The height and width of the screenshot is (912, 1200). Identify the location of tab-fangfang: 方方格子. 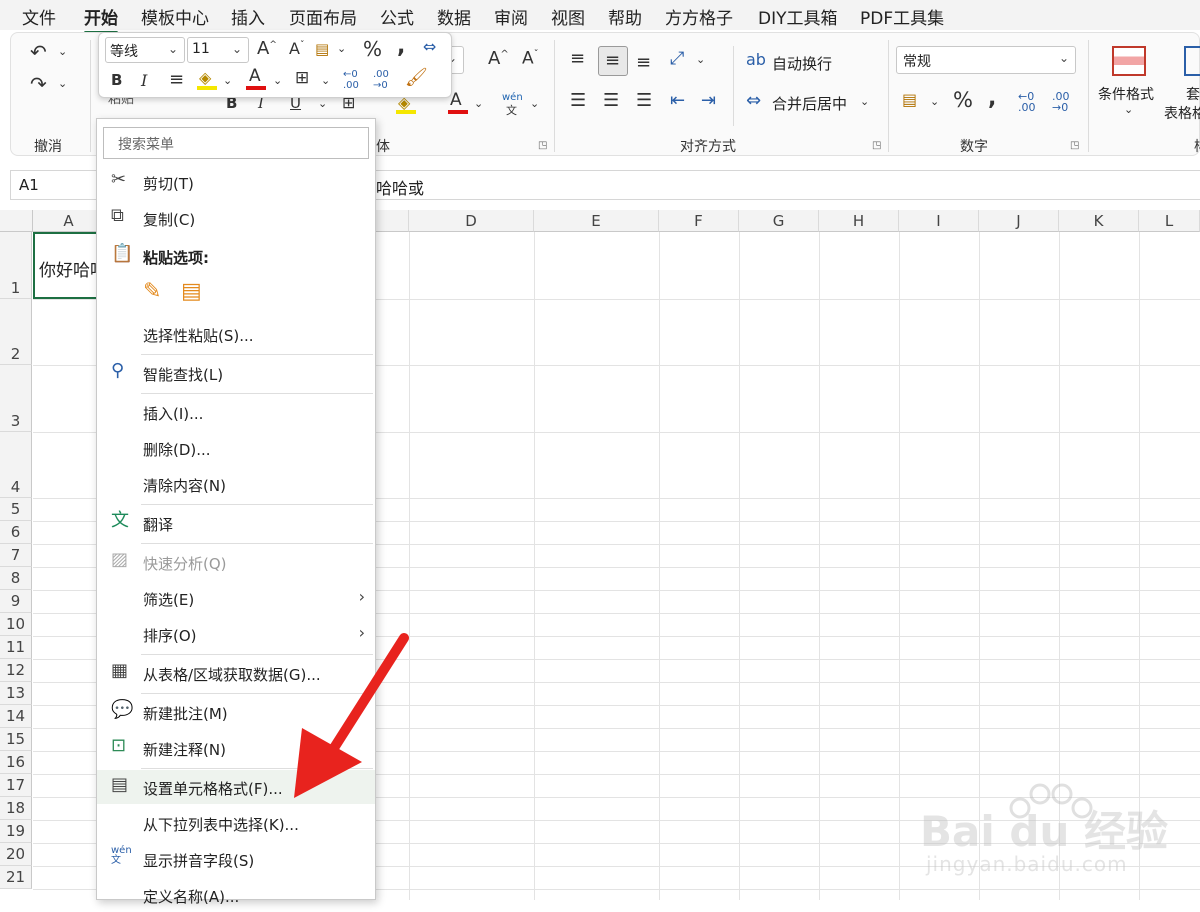
(699, 16).